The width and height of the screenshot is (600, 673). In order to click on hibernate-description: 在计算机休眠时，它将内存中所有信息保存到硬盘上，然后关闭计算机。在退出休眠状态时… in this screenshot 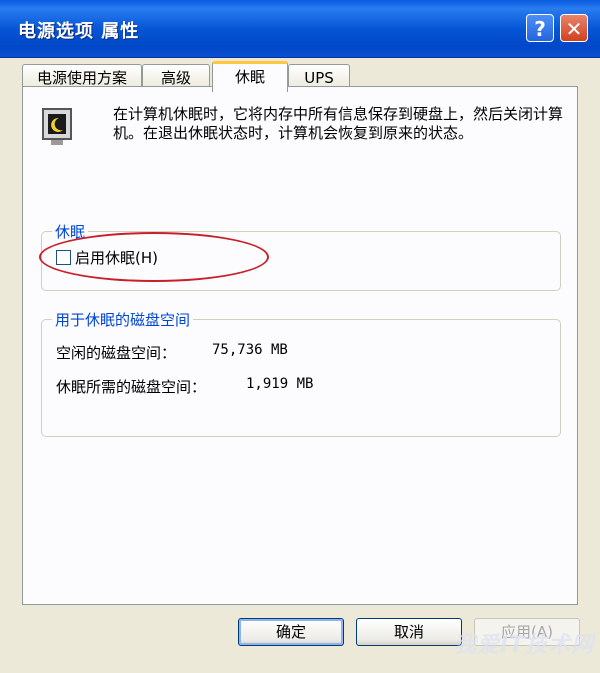, I will do `click(338, 123)`.